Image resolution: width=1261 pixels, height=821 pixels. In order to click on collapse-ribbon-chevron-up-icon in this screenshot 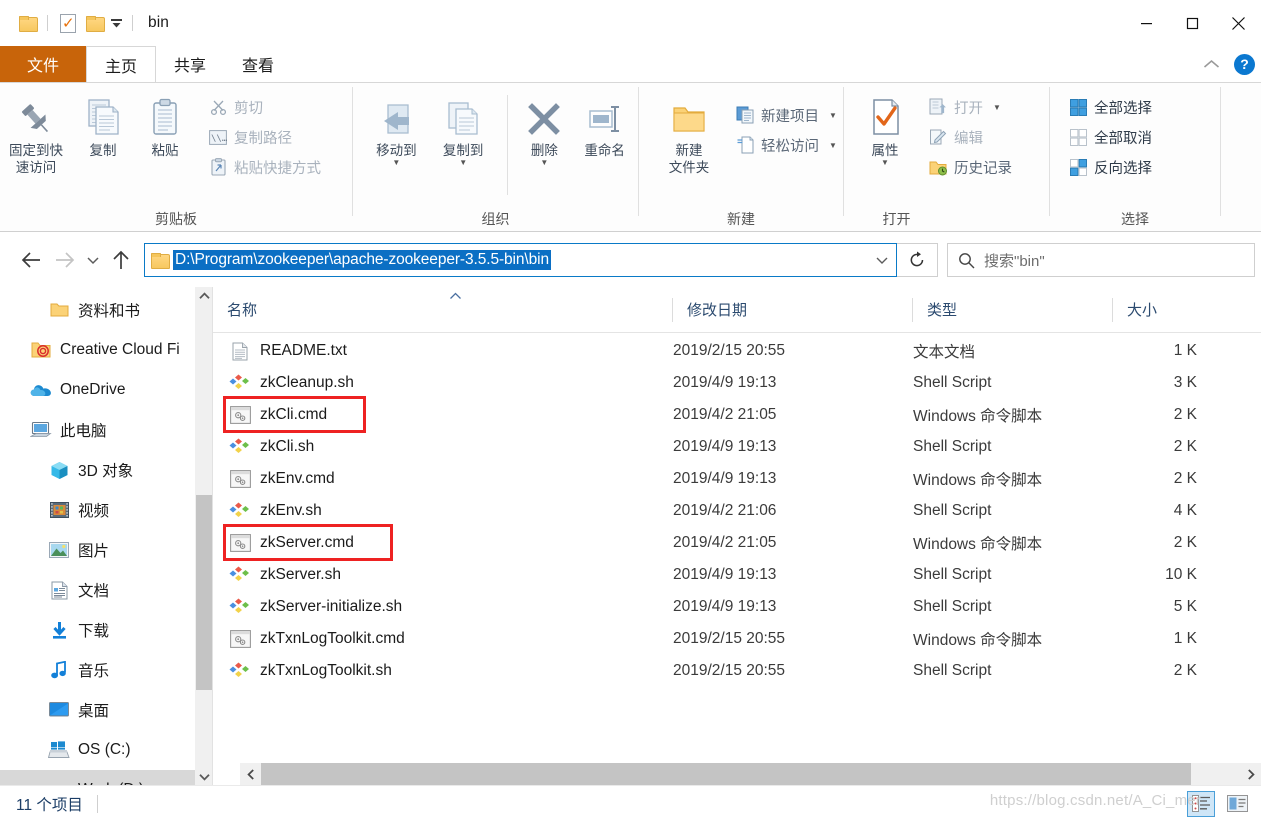, I will do `click(1211, 64)`.